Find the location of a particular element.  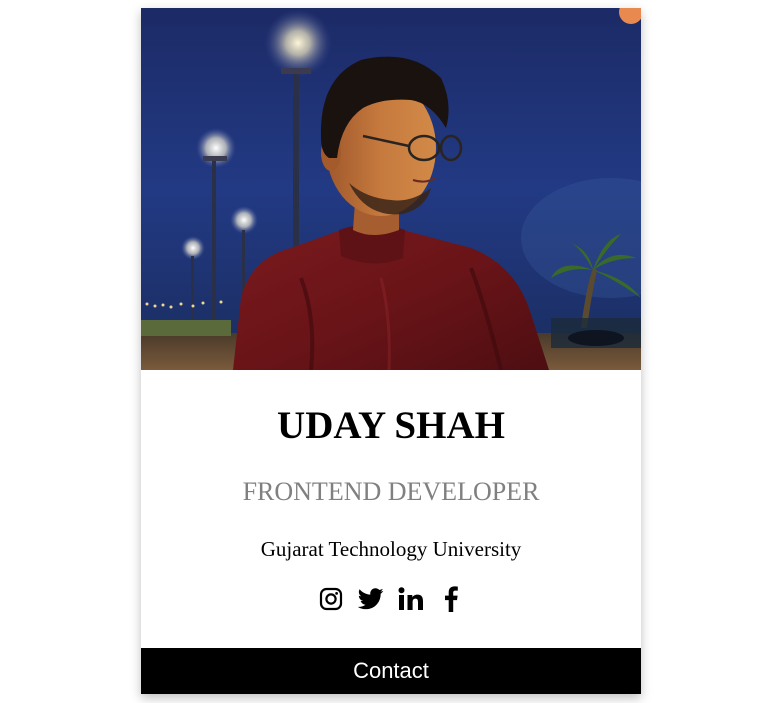

instagram-link is located at coordinates (331, 599).